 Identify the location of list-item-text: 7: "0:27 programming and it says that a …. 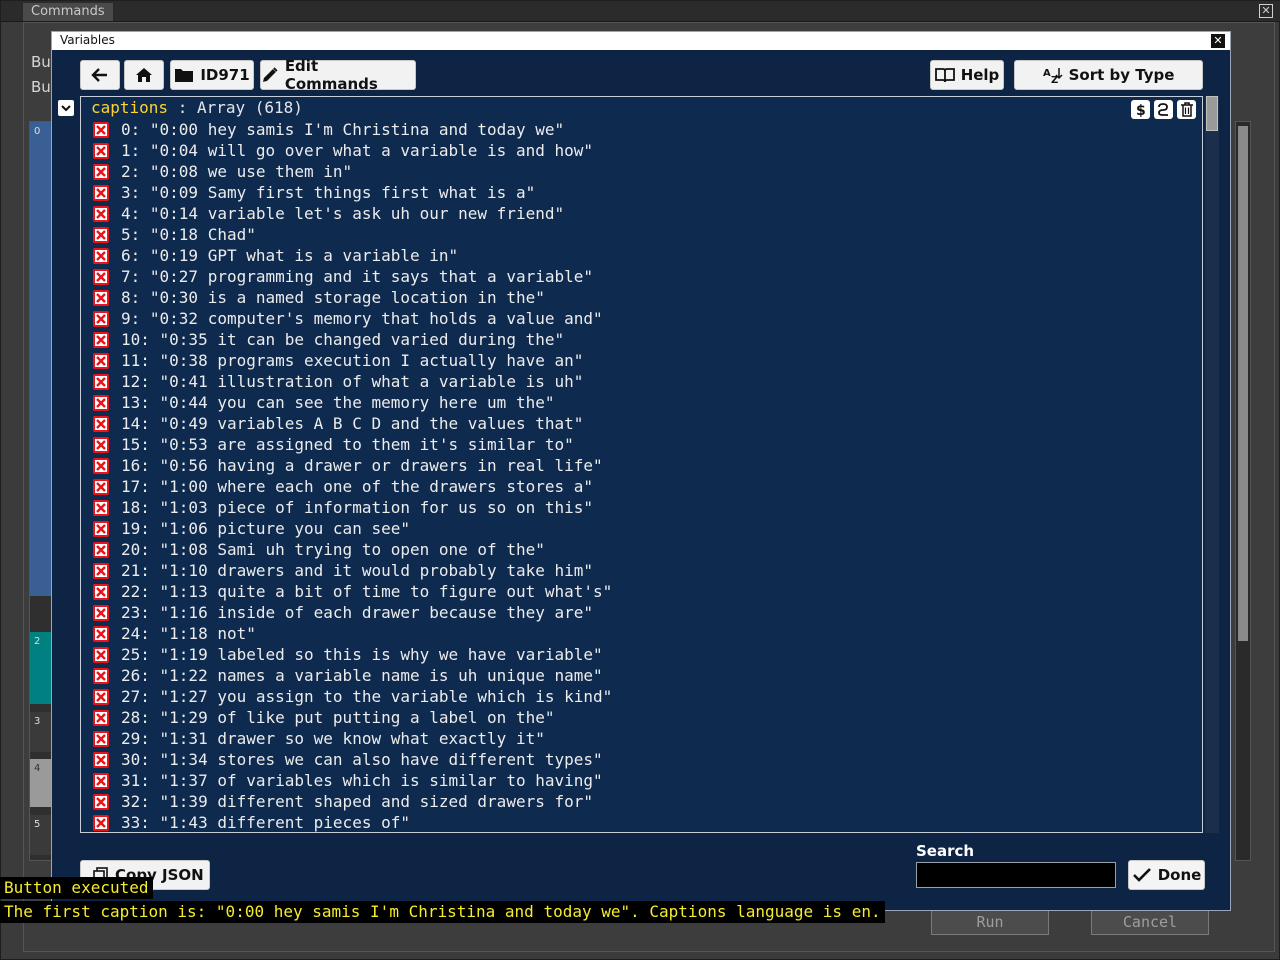
(357, 276).